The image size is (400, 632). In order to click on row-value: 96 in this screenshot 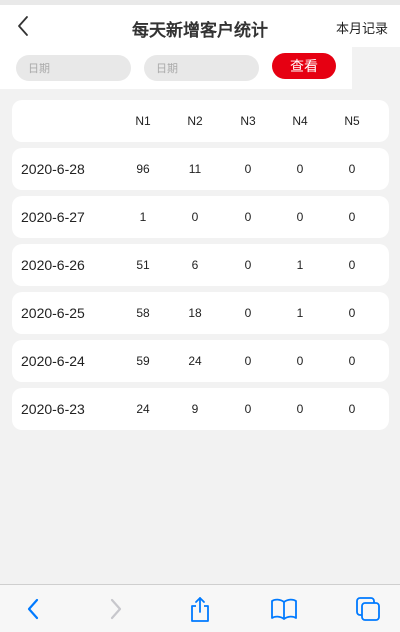, I will do `click(143, 169)`.